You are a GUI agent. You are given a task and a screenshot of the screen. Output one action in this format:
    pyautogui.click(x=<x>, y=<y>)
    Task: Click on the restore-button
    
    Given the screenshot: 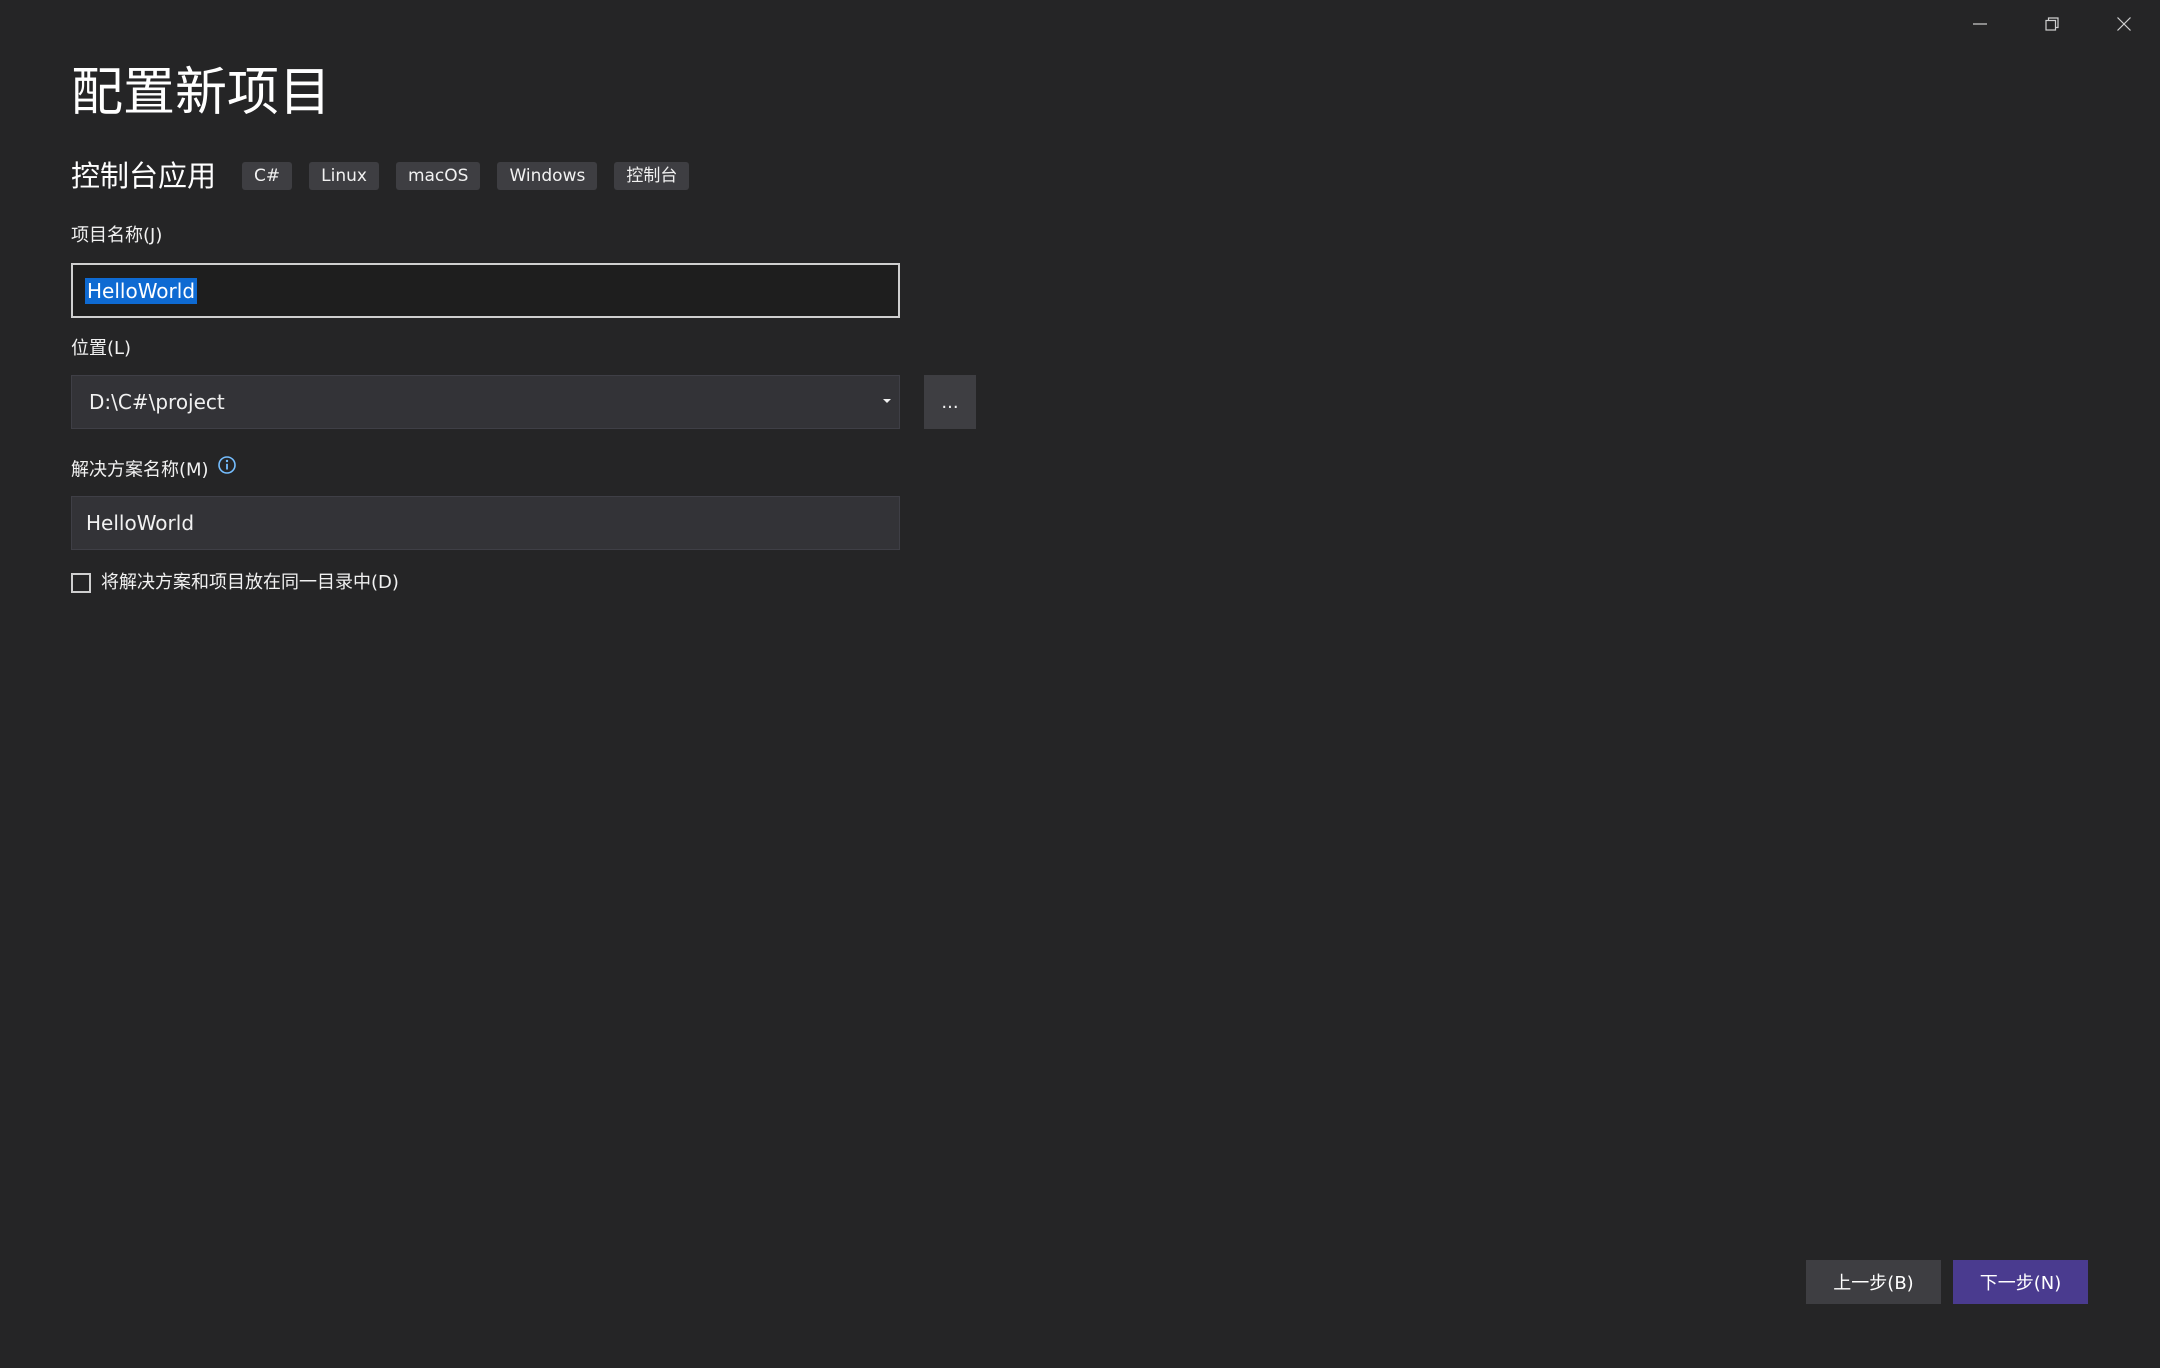 What is the action you would take?
    pyautogui.click(x=2052, y=24)
    